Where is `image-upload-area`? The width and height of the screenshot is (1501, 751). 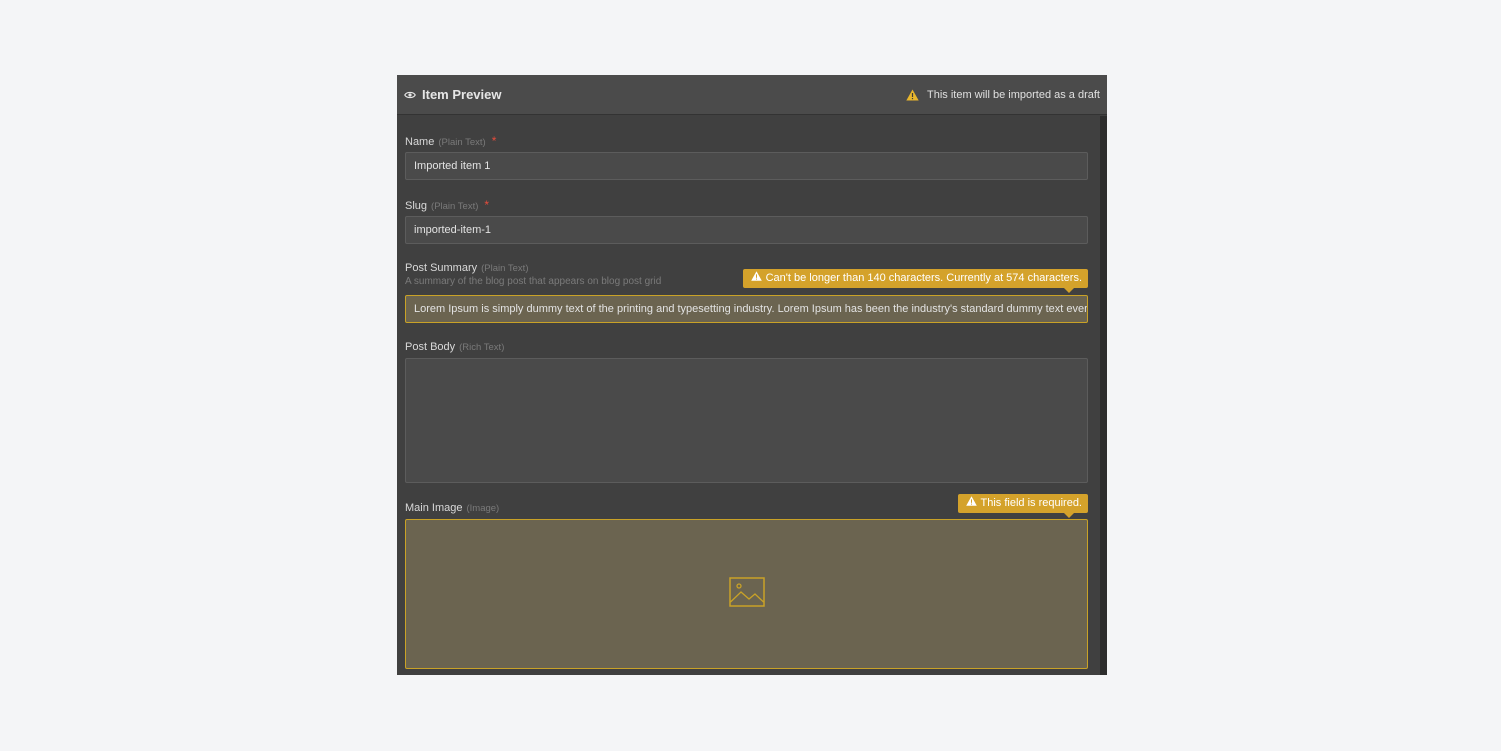
image-upload-area is located at coordinates (746, 594).